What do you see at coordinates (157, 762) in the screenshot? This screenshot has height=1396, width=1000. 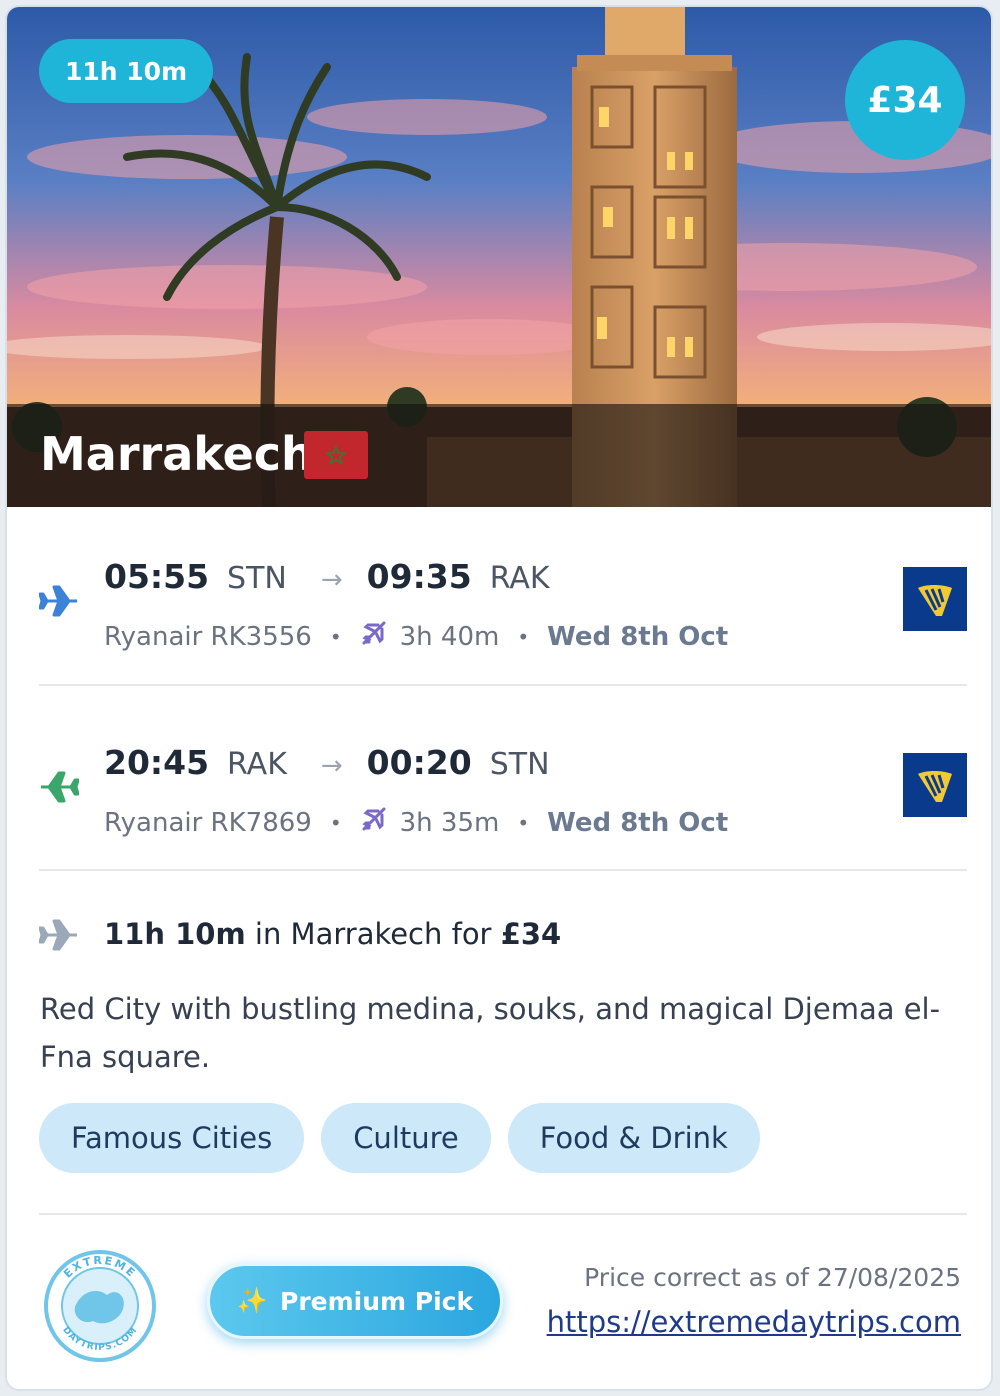 I see `depart-time: 20:45` at bounding box center [157, 762].